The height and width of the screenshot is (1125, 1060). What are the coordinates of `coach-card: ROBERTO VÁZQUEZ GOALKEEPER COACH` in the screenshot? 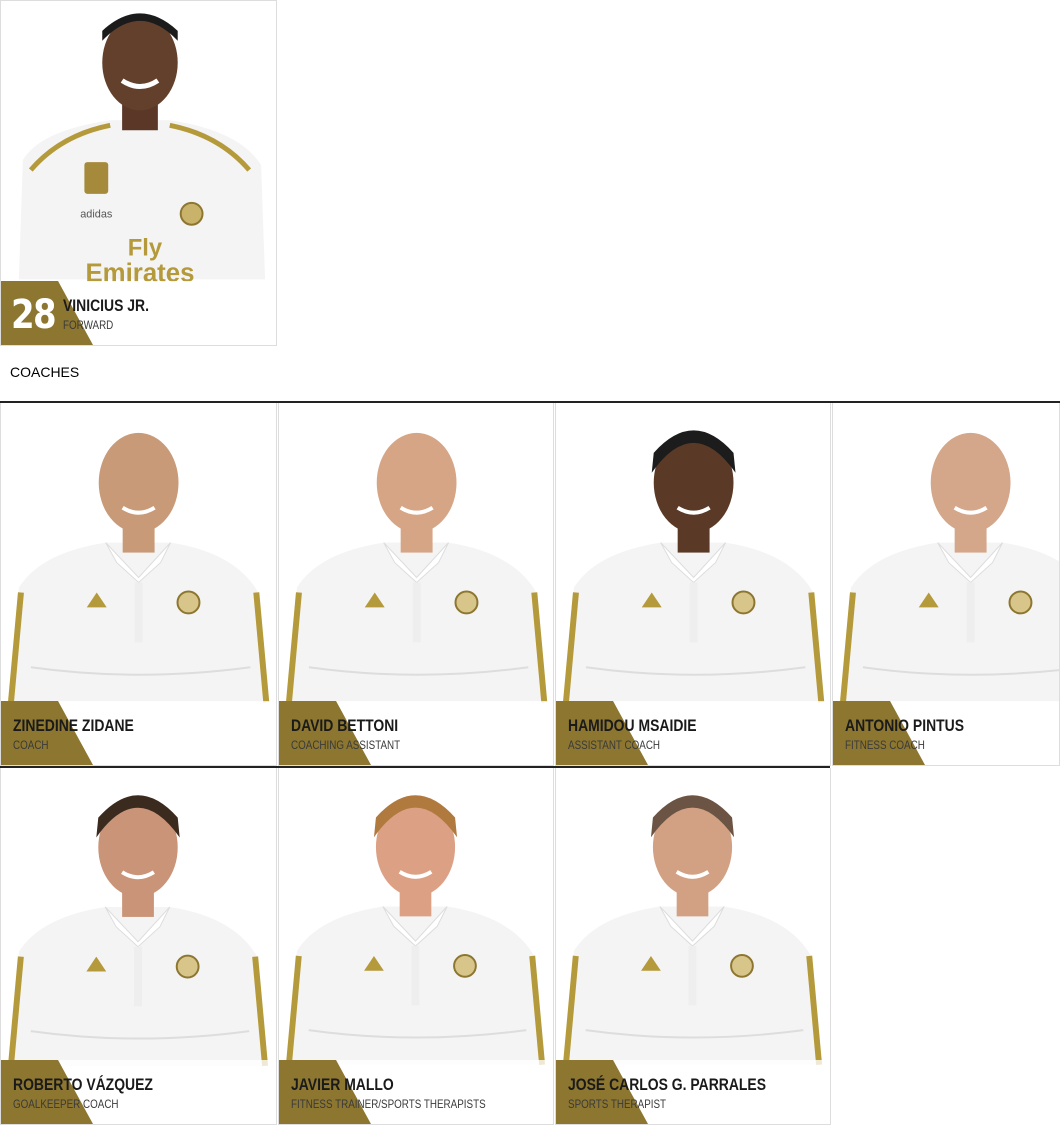 It's located at (138, 946).